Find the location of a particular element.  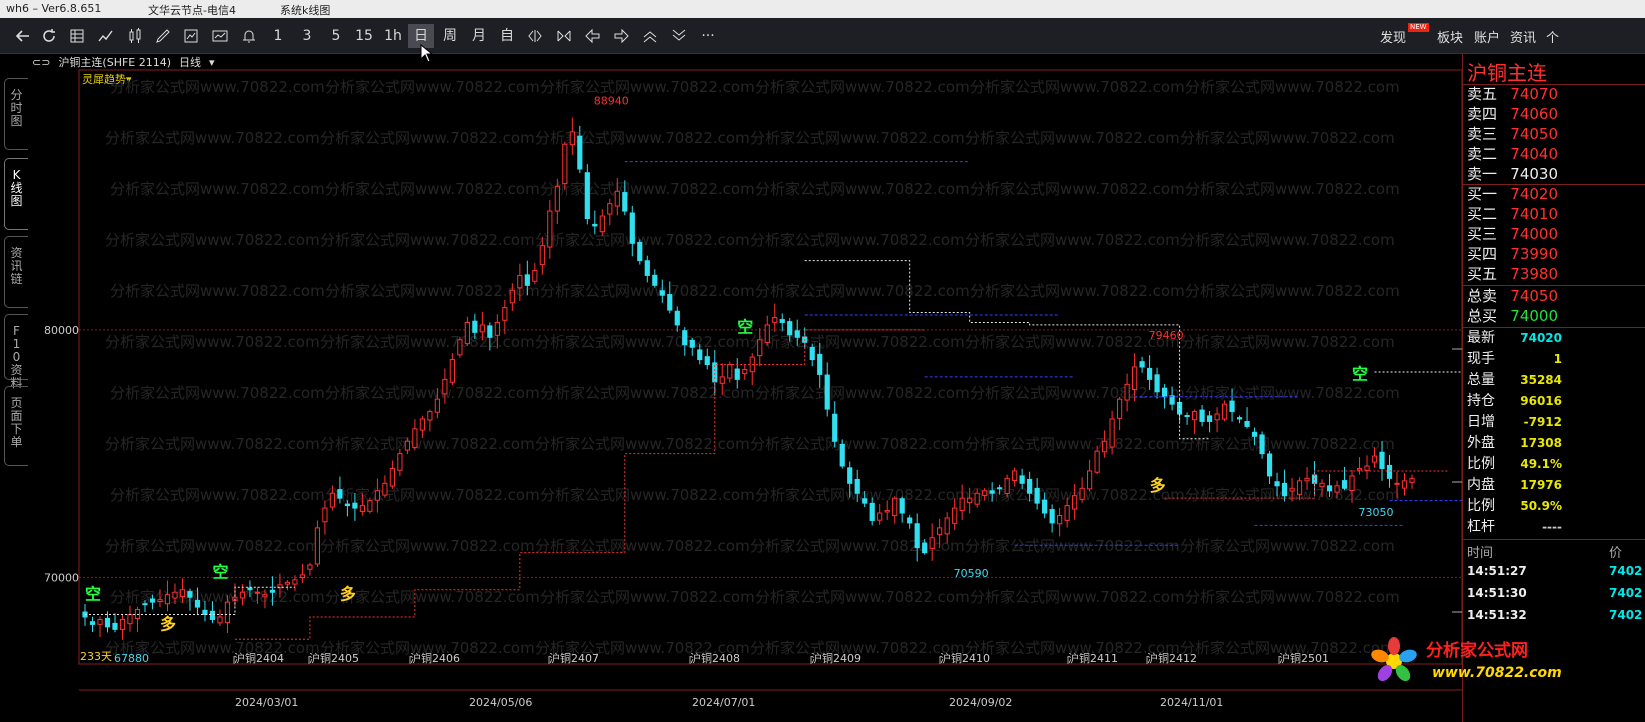

account-button: 账户 is located at coordinates (1487, 36).